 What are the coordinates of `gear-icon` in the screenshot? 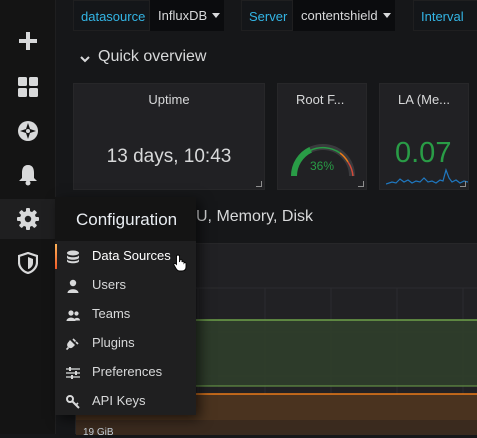 It's located at (27, 219).